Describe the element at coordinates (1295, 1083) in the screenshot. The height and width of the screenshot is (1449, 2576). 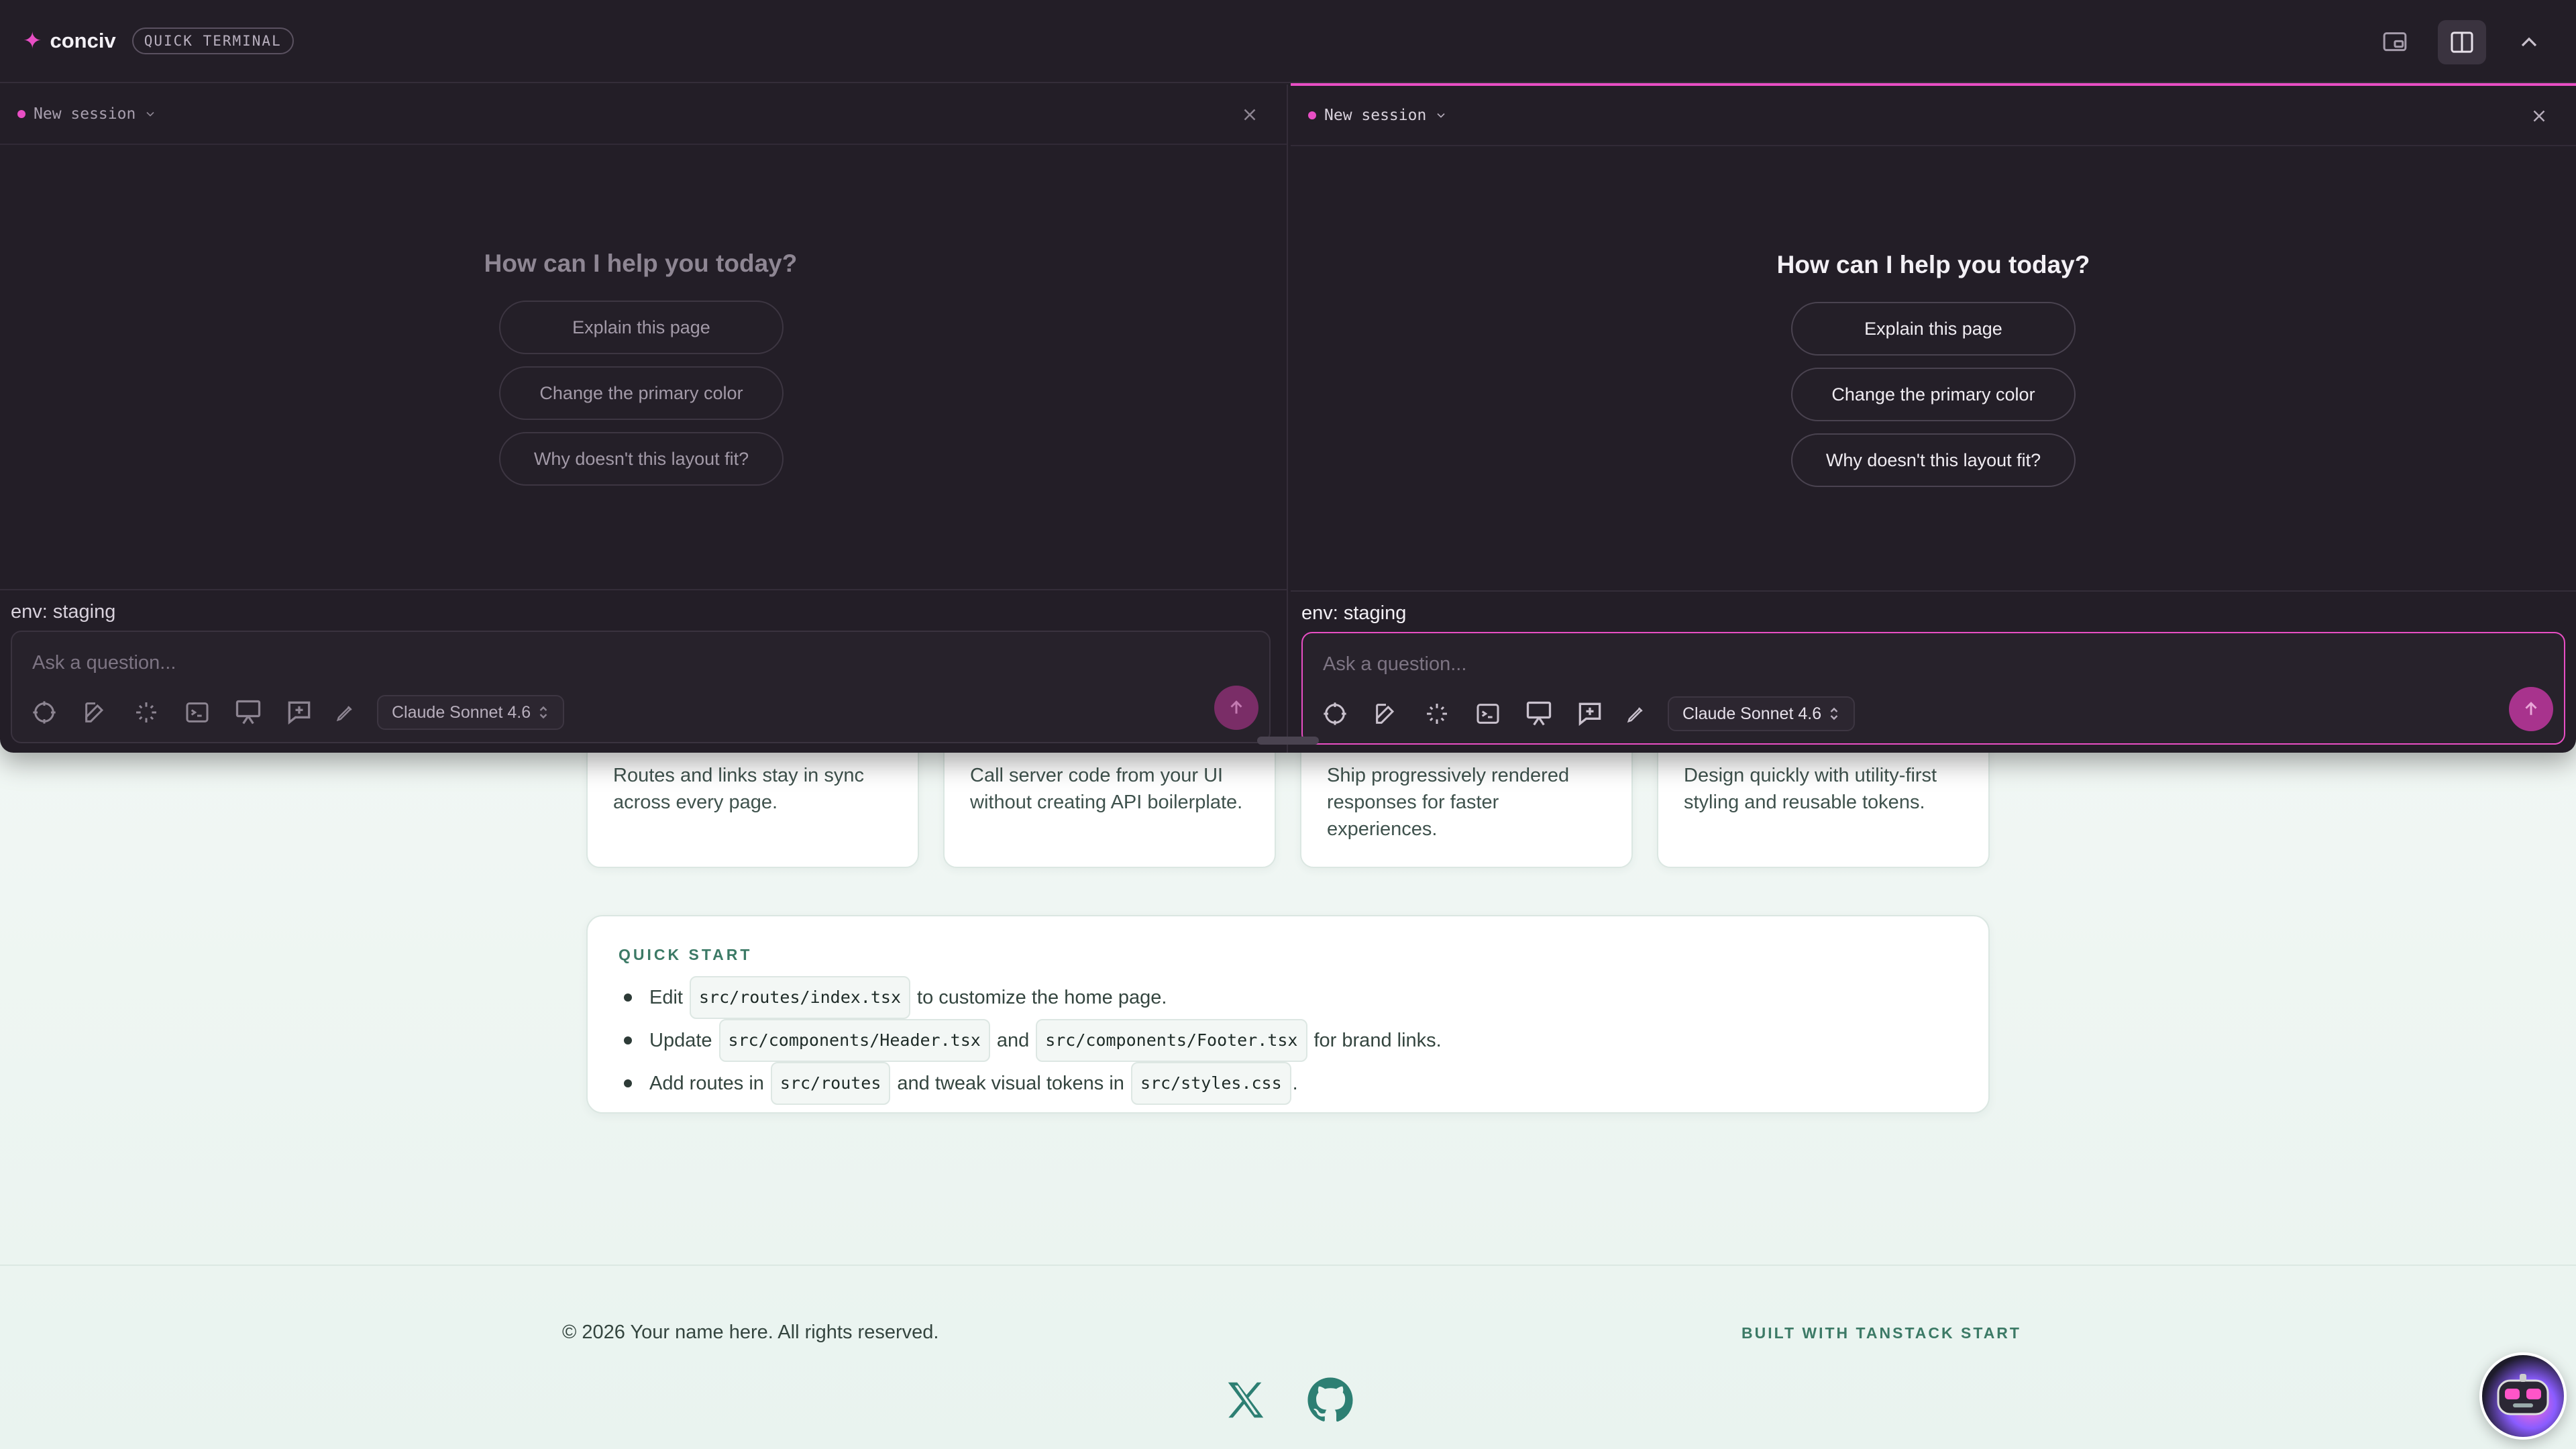
I see `list-text: .` at that location.